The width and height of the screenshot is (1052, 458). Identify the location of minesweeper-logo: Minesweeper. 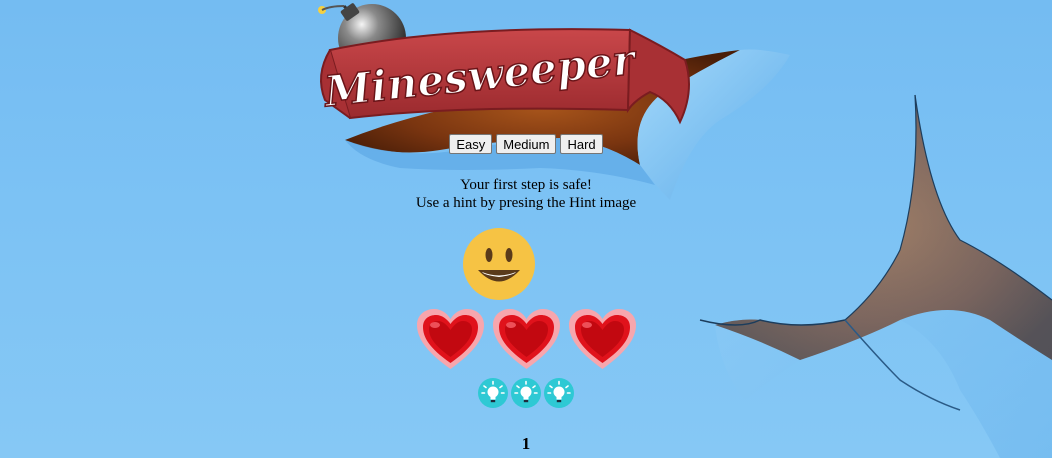
(504, 64).